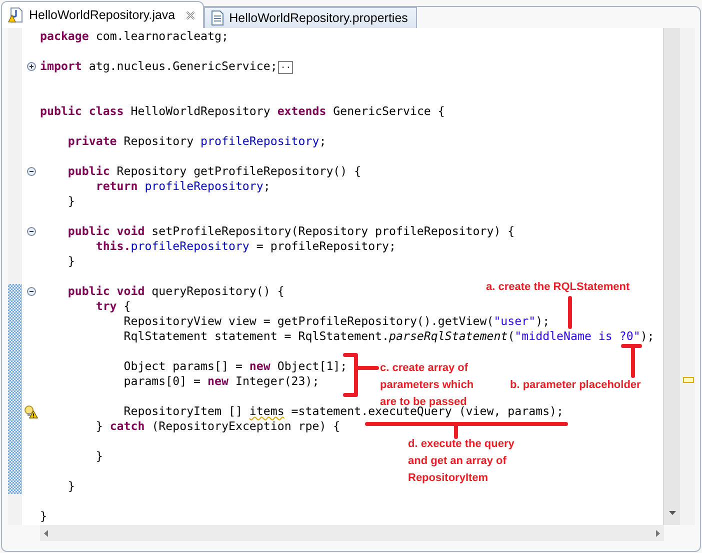 The width and height of the screenshot is (702, 553). I want to click on editor-tab: HelloWorldRepository.properties, so click(310, 17).